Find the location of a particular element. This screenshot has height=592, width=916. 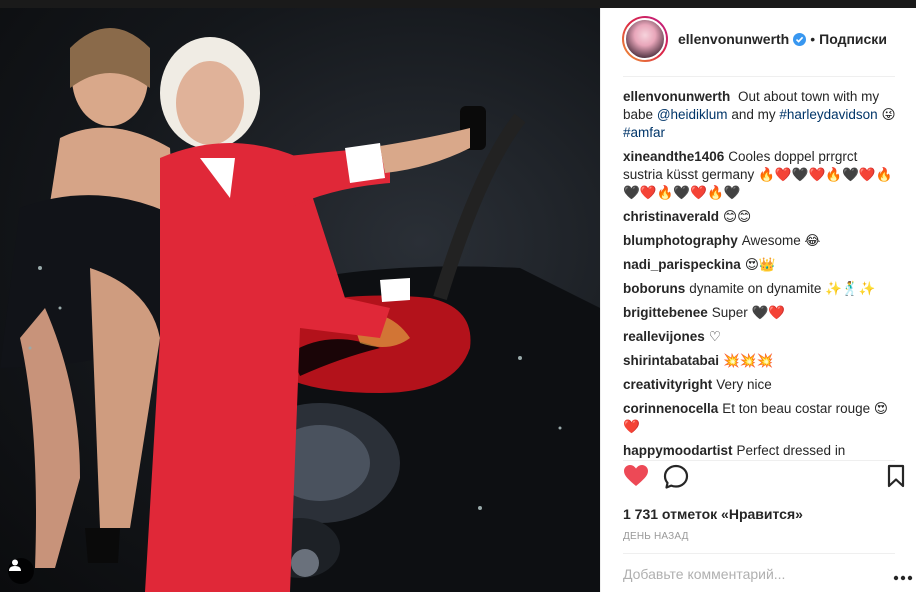

comment-input is located at coordinates (760, 574).